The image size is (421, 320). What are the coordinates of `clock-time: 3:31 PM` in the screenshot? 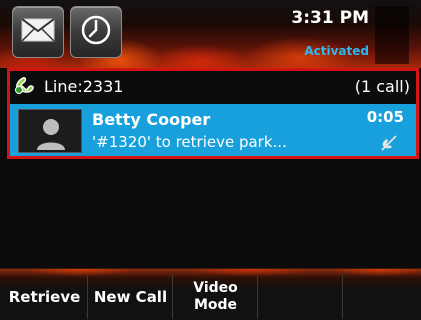 It's located at (330, 18).